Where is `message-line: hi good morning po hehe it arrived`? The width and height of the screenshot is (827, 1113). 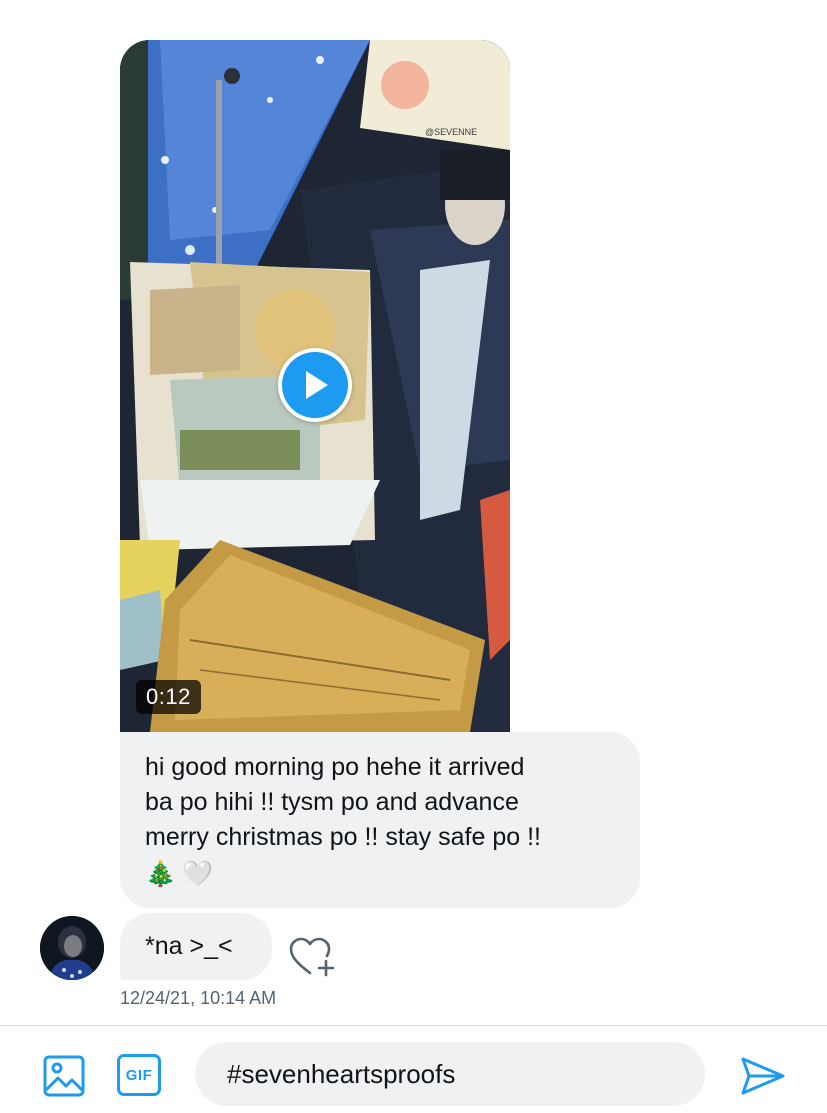 message-line: hi good morning po hehe it arrived is located at coordinates (335, 767).